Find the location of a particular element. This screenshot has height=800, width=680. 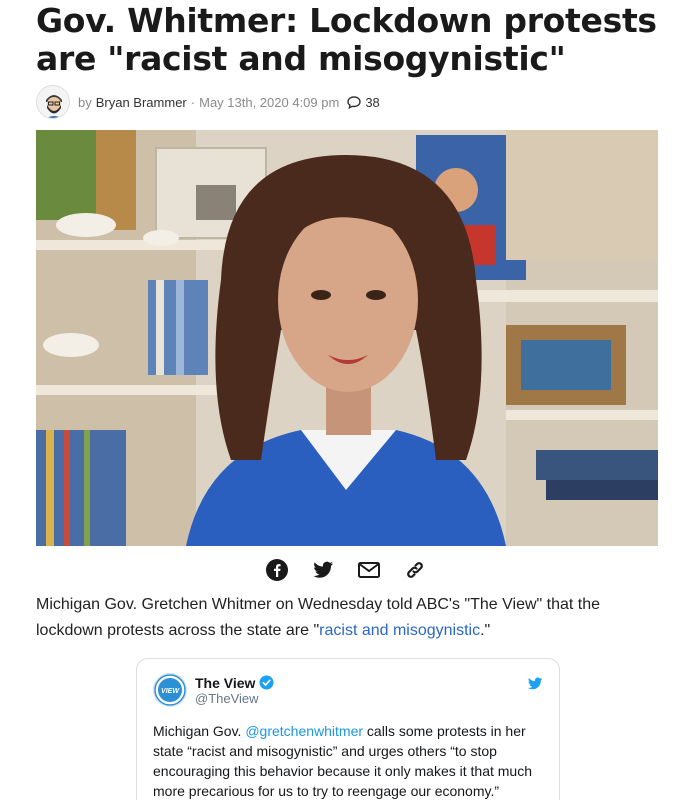

account-name-text: The View is located at coordinates (225, 682).